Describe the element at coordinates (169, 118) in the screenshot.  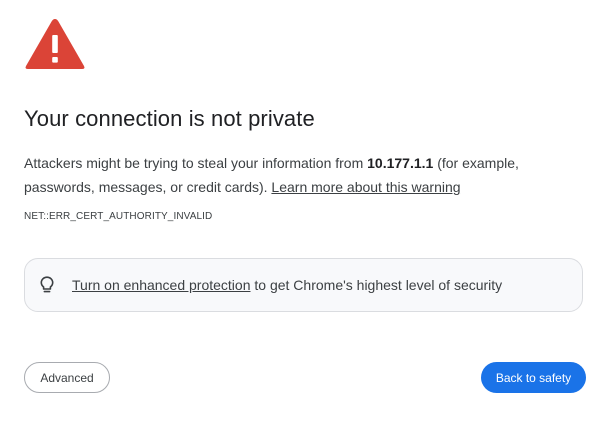
I see `page-title: Your connection is not private` at that location.